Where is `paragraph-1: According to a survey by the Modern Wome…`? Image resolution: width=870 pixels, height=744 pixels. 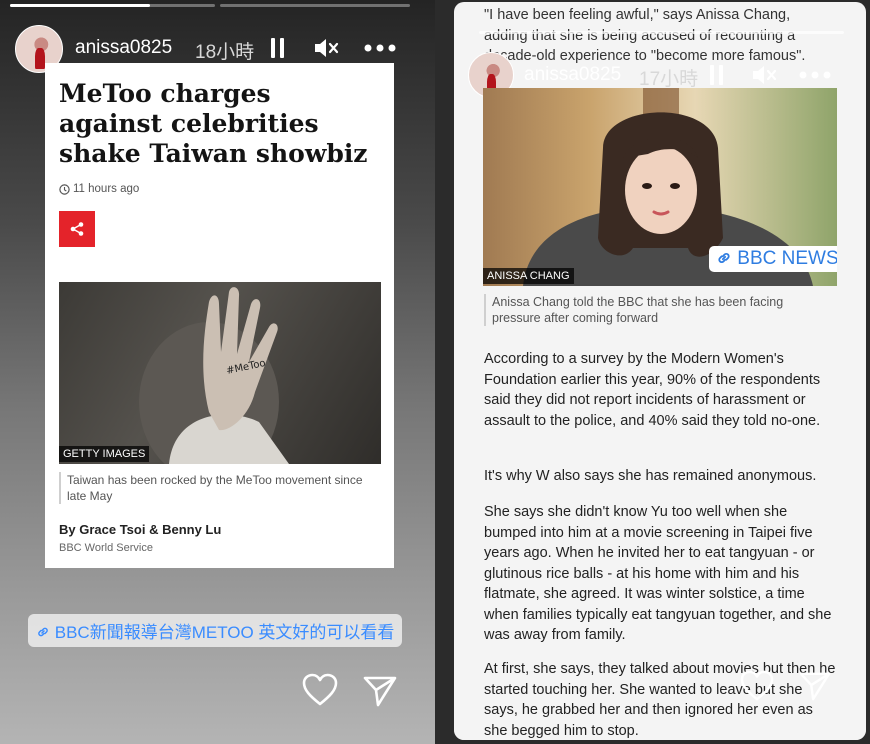 paragraph-1: According to a survey by the Modern Wome… is located at coordinates (652, 390).